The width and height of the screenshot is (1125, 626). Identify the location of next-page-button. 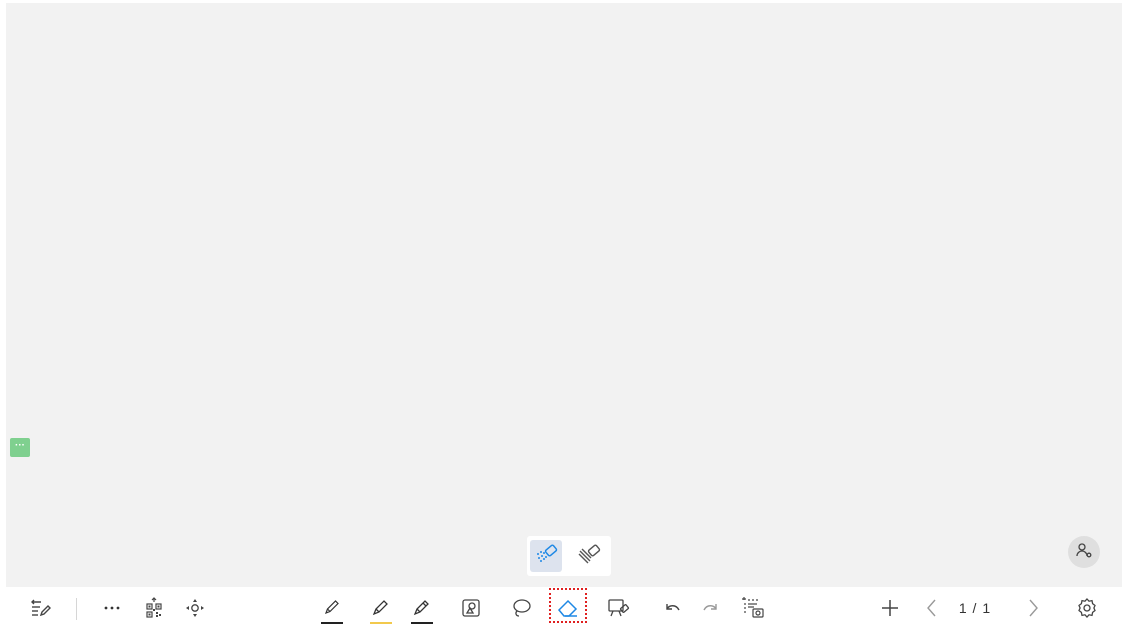
(1033, 608).